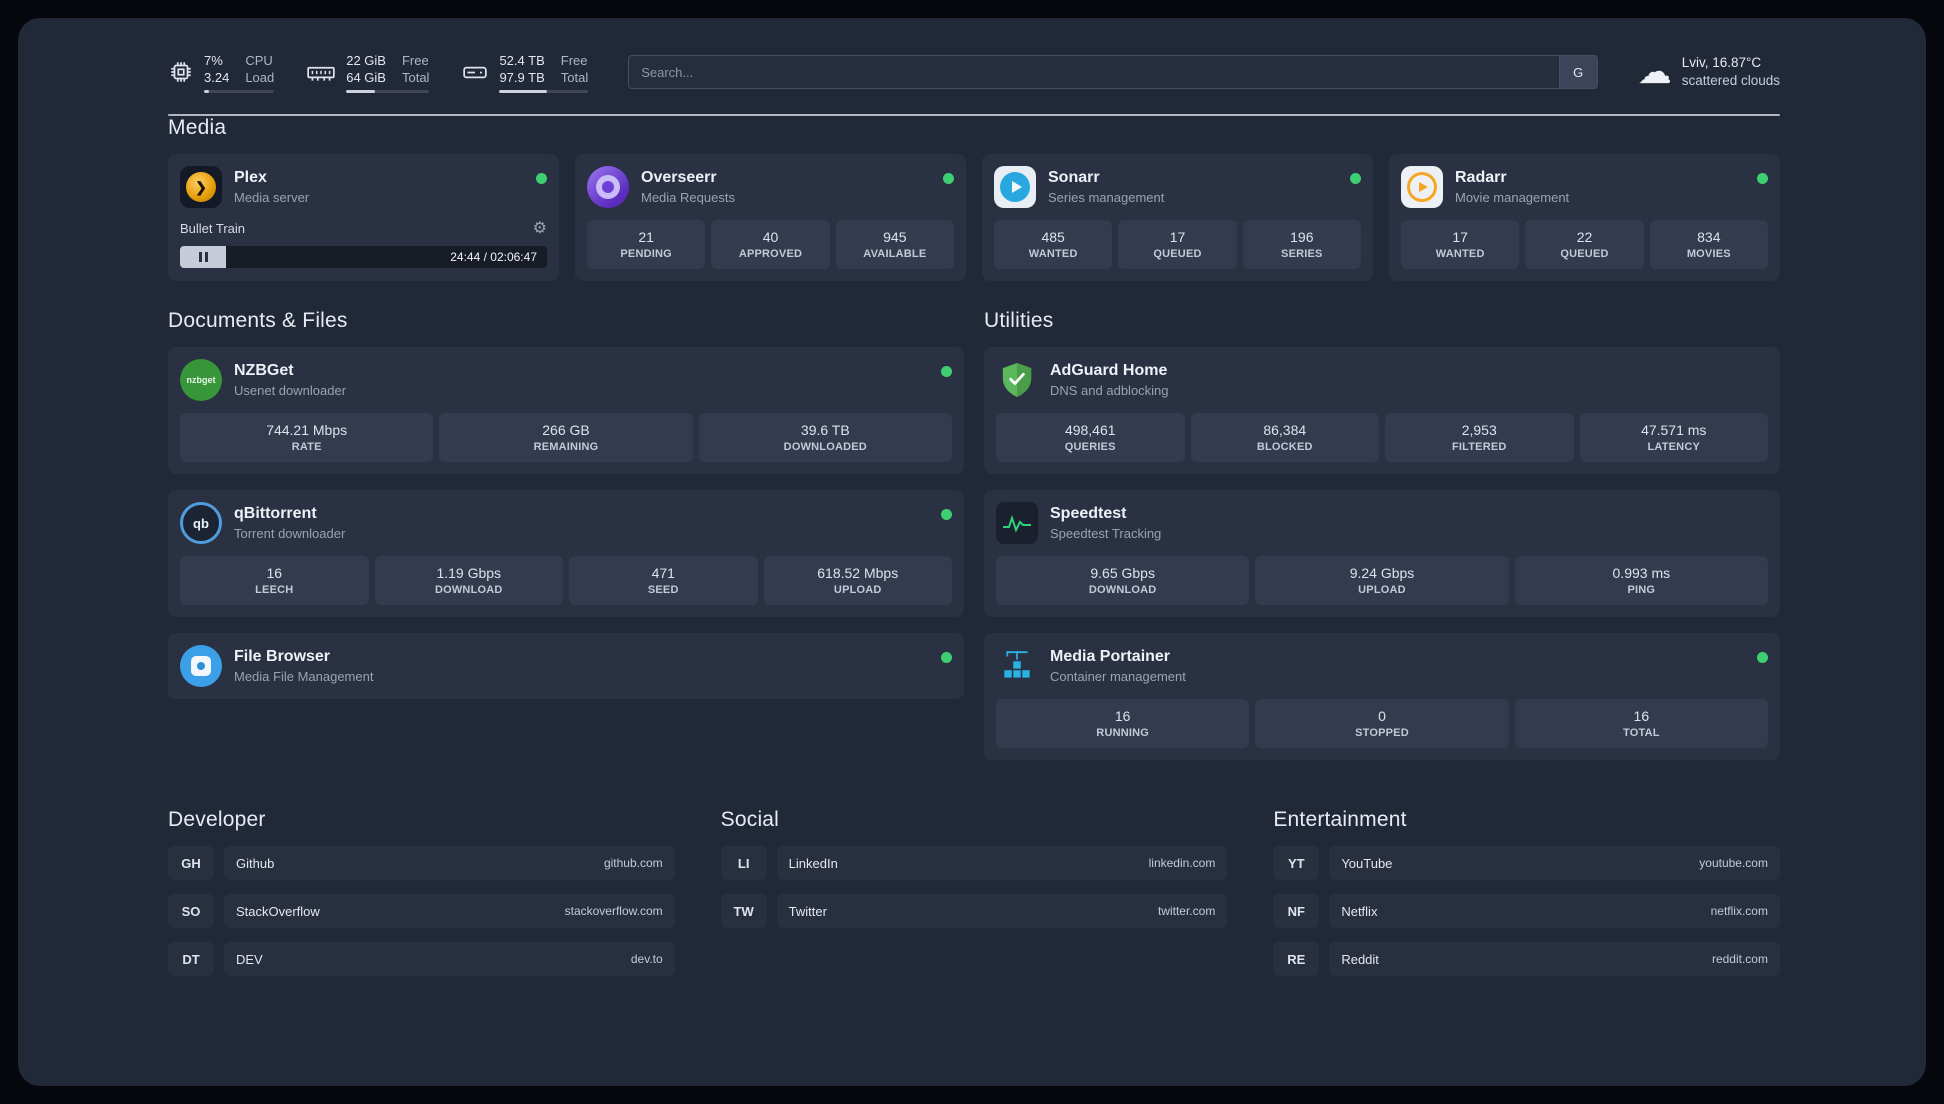  I want to click on stat-label: QUEUED, so click(1177, 254).